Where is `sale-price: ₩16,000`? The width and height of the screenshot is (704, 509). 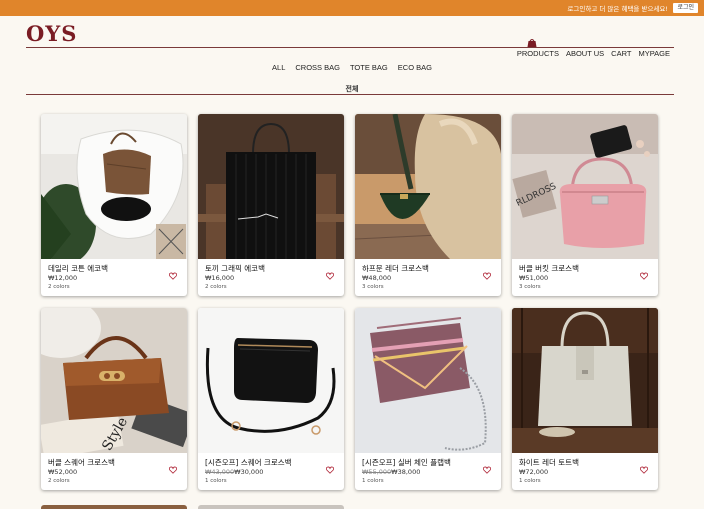
sale-price: ₩16,000 is located at coordinates (220, 278).